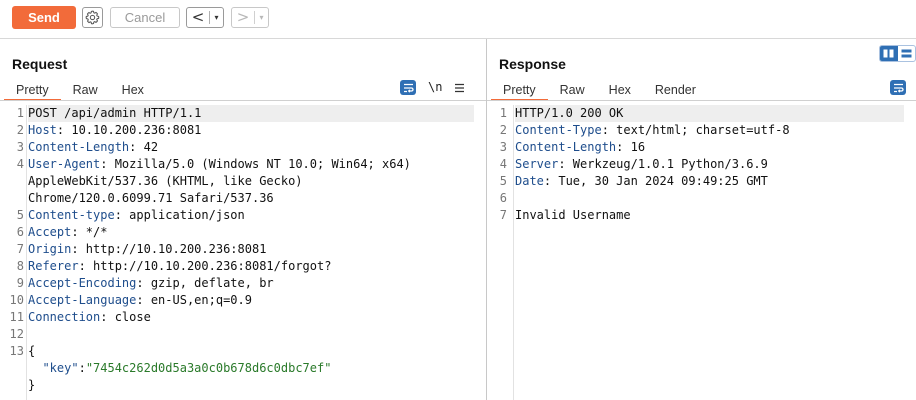 The height and width of the screenshot is (400, 916). Describe the element at coordinates (205, 17) in the screenshot. I see `history-back-button: < ▾` at that location.